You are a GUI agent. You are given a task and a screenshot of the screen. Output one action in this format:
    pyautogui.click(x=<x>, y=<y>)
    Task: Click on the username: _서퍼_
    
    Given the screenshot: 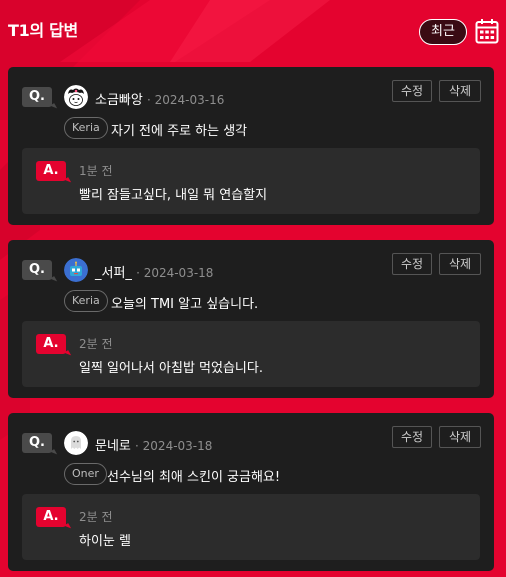 What is the action you would take?
    pyautogui.click(x=113, y=273)
    